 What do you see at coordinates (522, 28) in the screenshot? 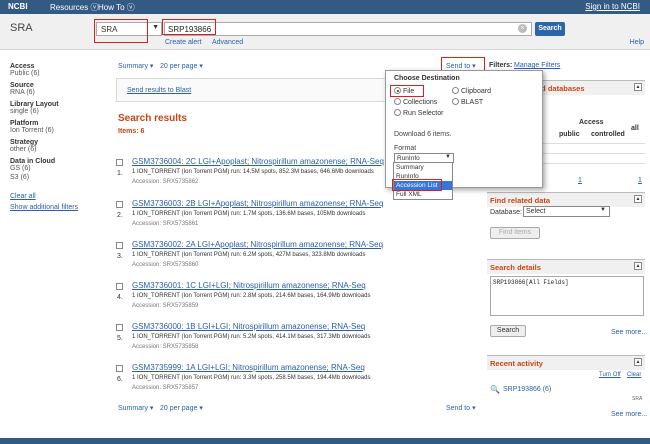
I see `clear-icon: ×` at bounding box center [522, 28].